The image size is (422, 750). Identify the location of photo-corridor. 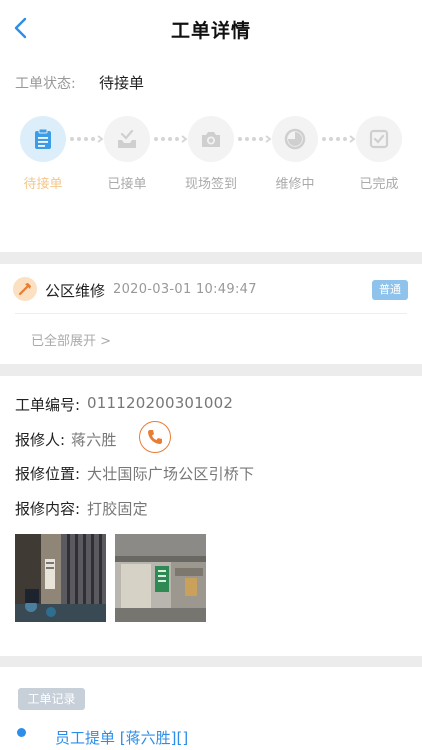
(60, 578).